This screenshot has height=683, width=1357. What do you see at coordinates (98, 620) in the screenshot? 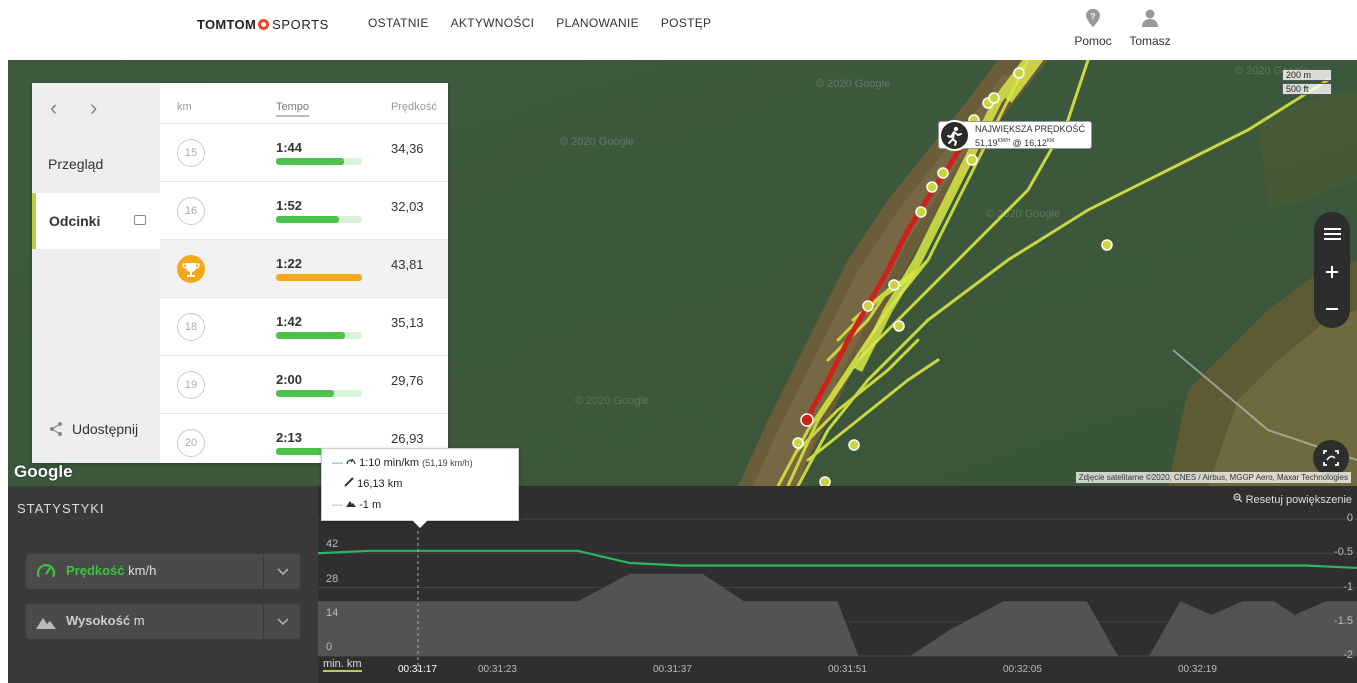
I see `metric-elevation-name: Wysokość` at bounding box center [98, 620].